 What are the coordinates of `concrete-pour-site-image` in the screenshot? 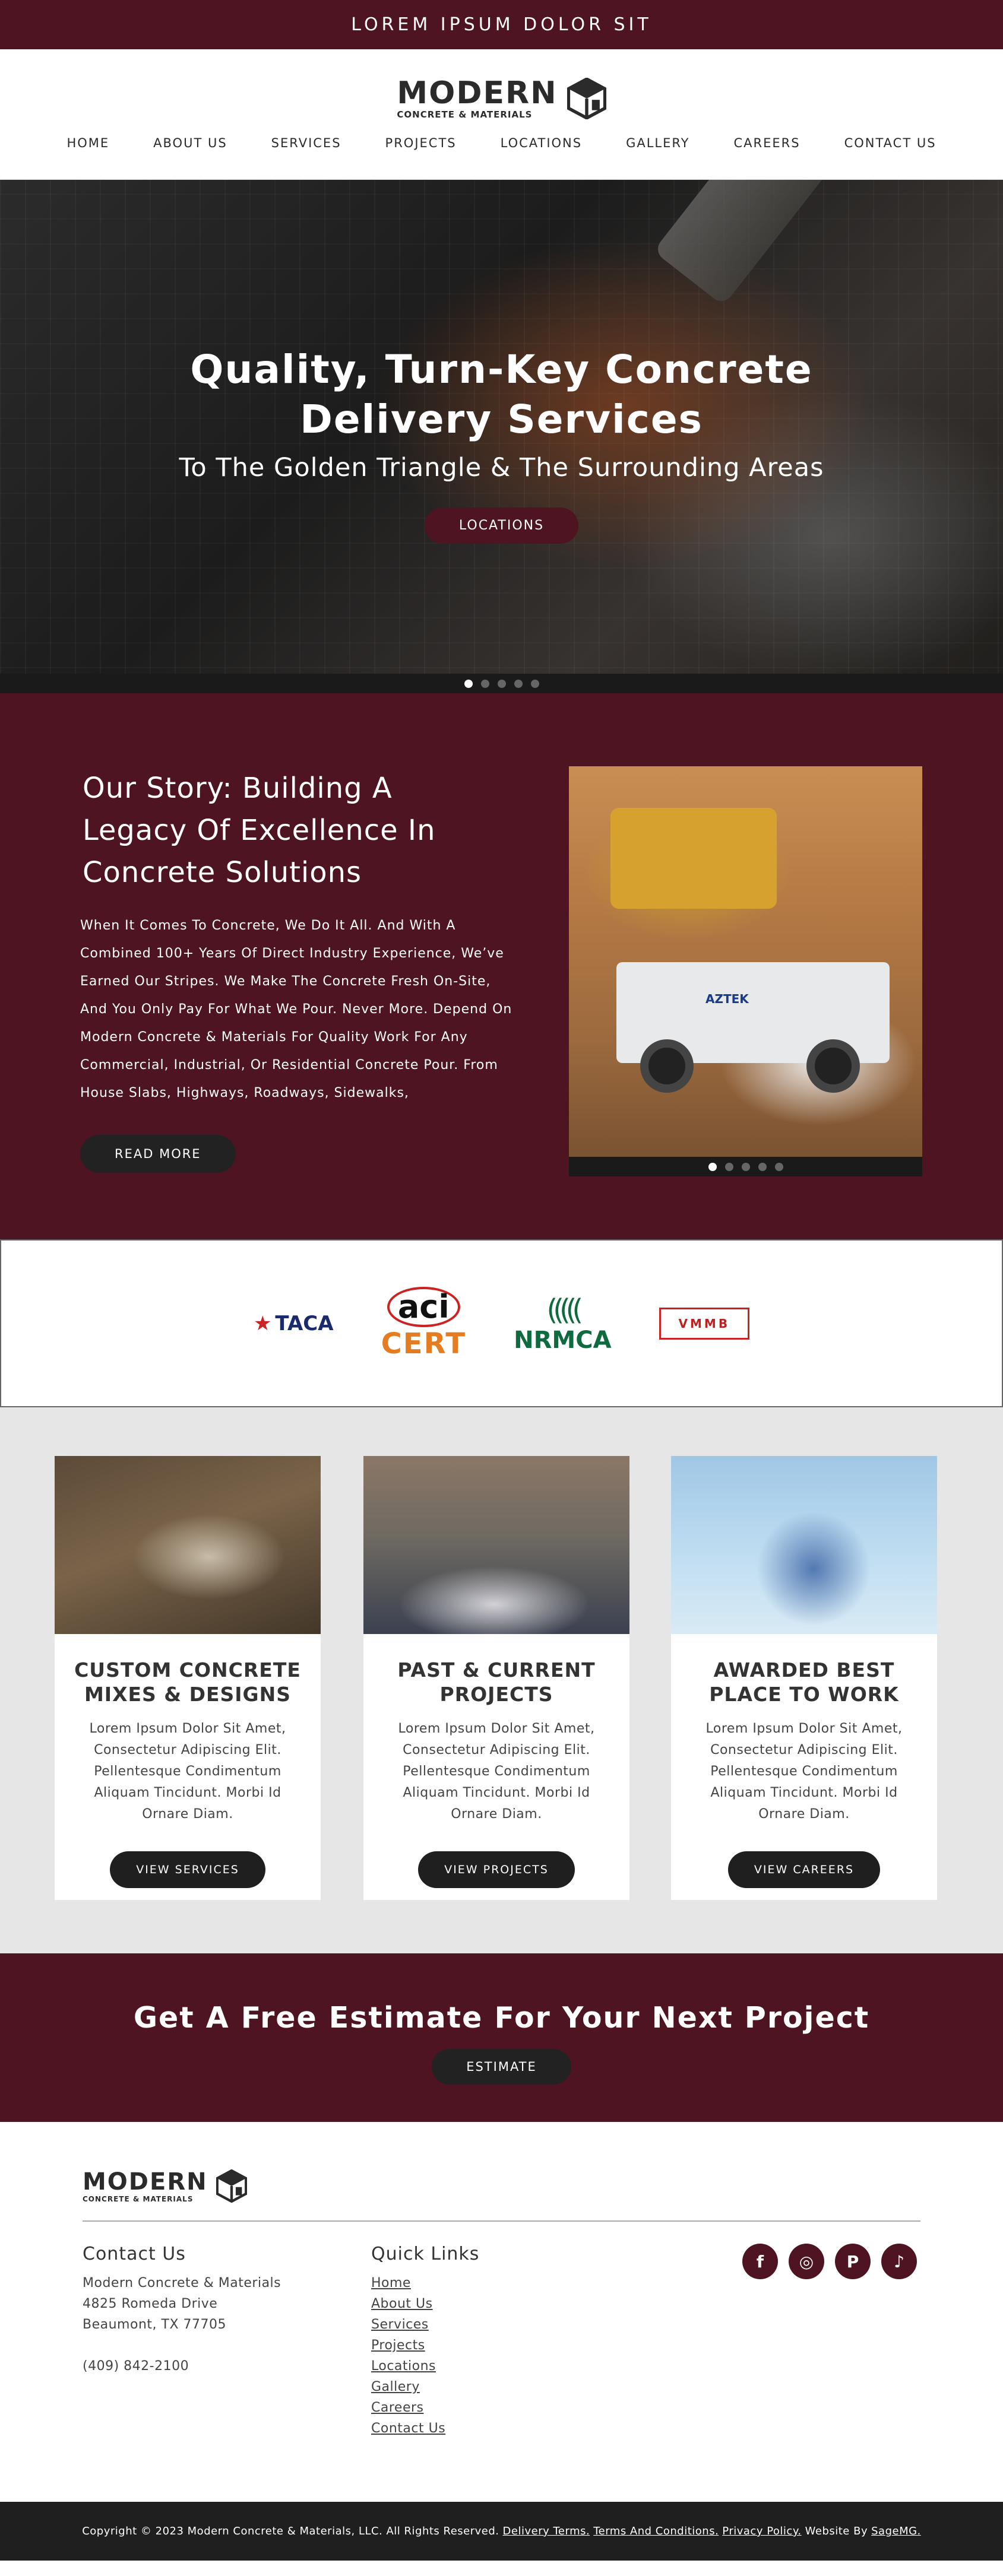 It's located at (496, 1545).